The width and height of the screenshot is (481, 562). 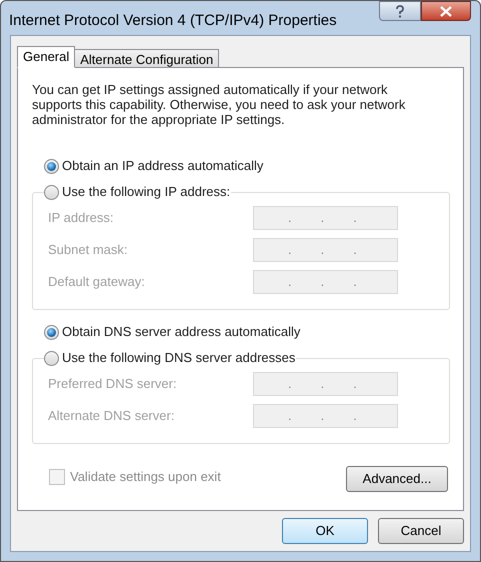 What do you see at coordinates (219, 104) in the screenshot?
I see `description-text: You can get IP settings assigned automatically if your network supports this capability. Otherwise, you need to ask your network administrator for the appropriate IP settings.` at bounding box center [219, 104].